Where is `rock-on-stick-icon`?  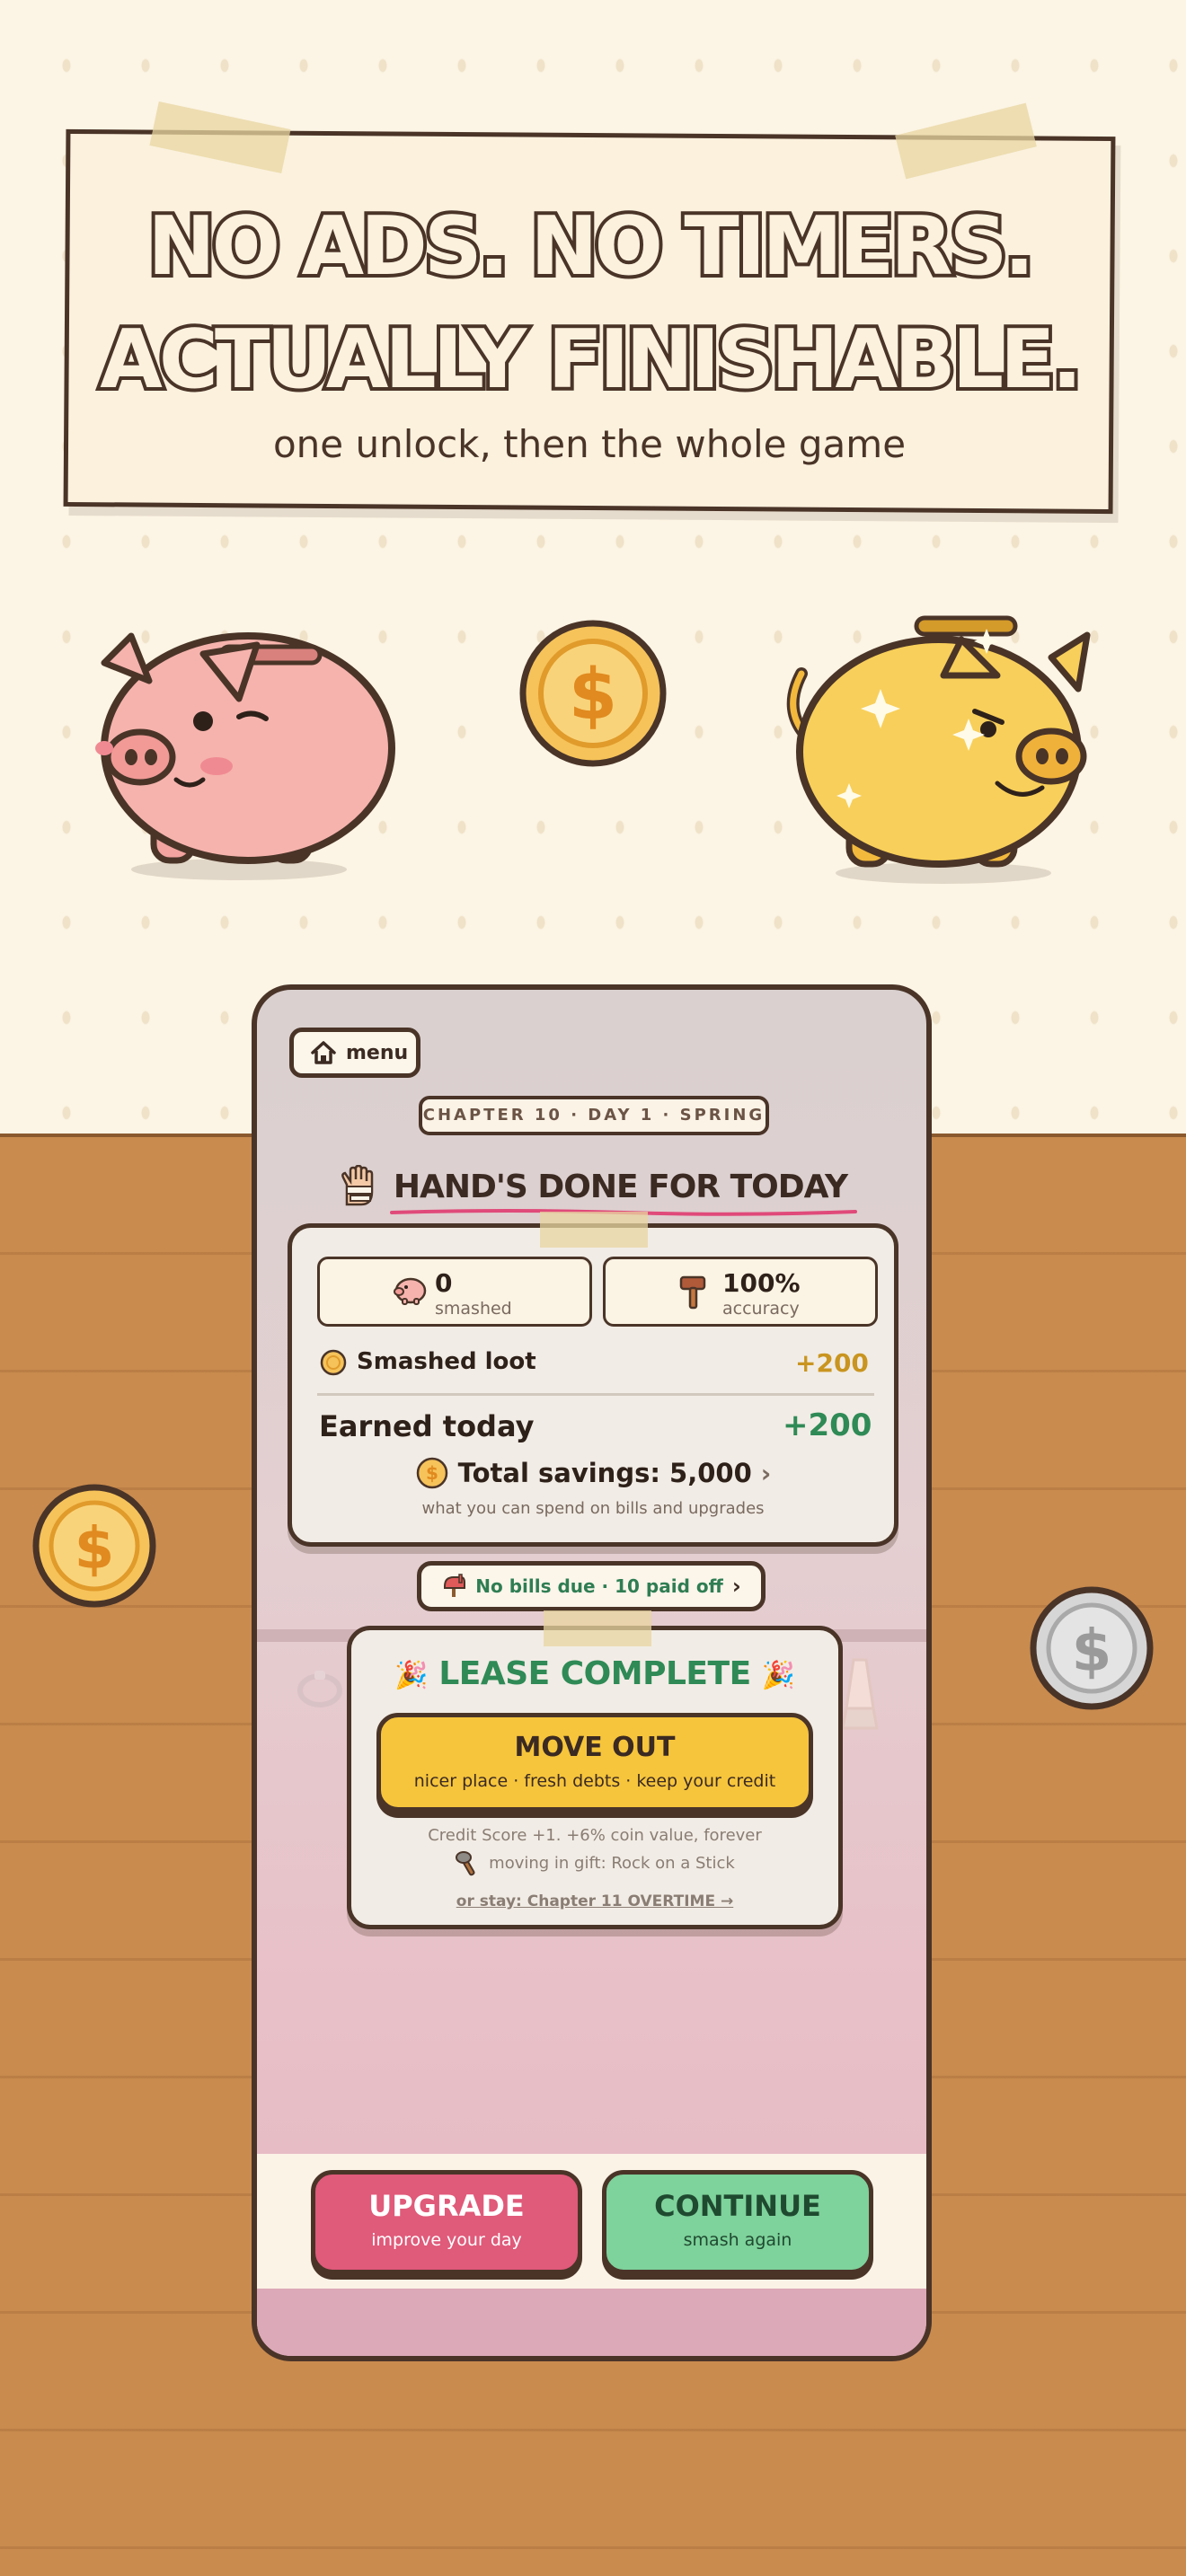
rock-on-stick-icon is located at coordinates (465, 1863).